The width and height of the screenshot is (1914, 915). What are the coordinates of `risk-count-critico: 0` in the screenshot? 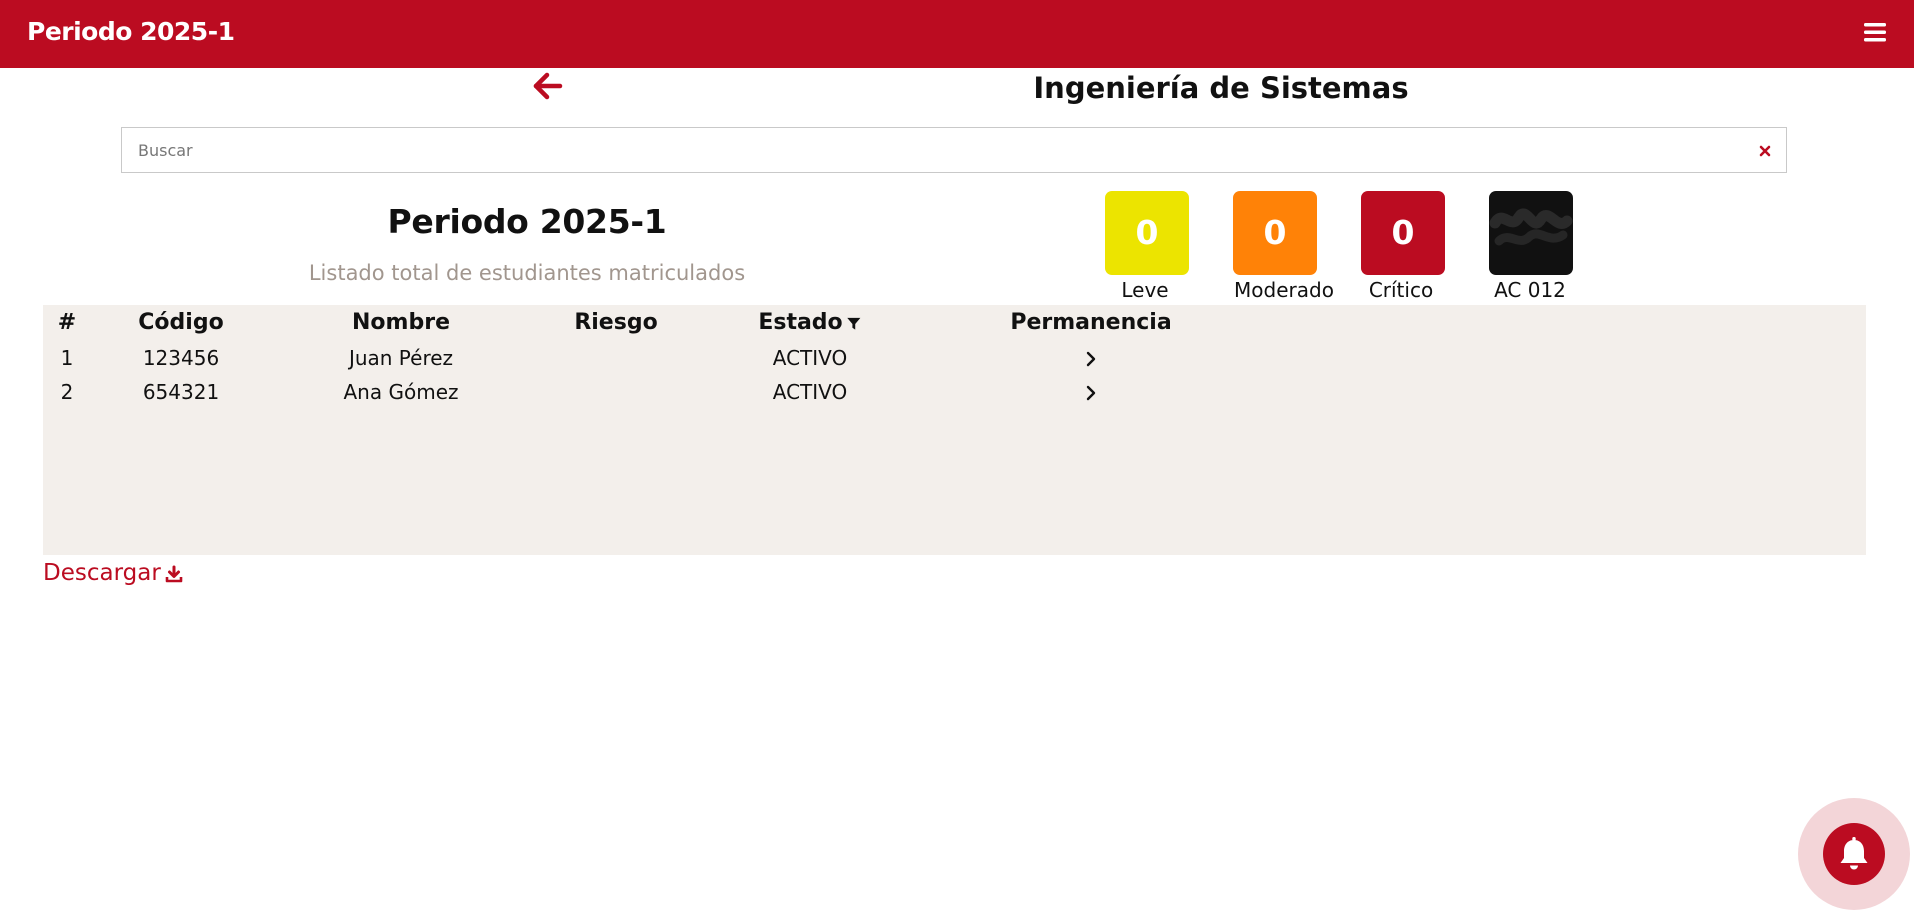 It's located at (1403, 232).